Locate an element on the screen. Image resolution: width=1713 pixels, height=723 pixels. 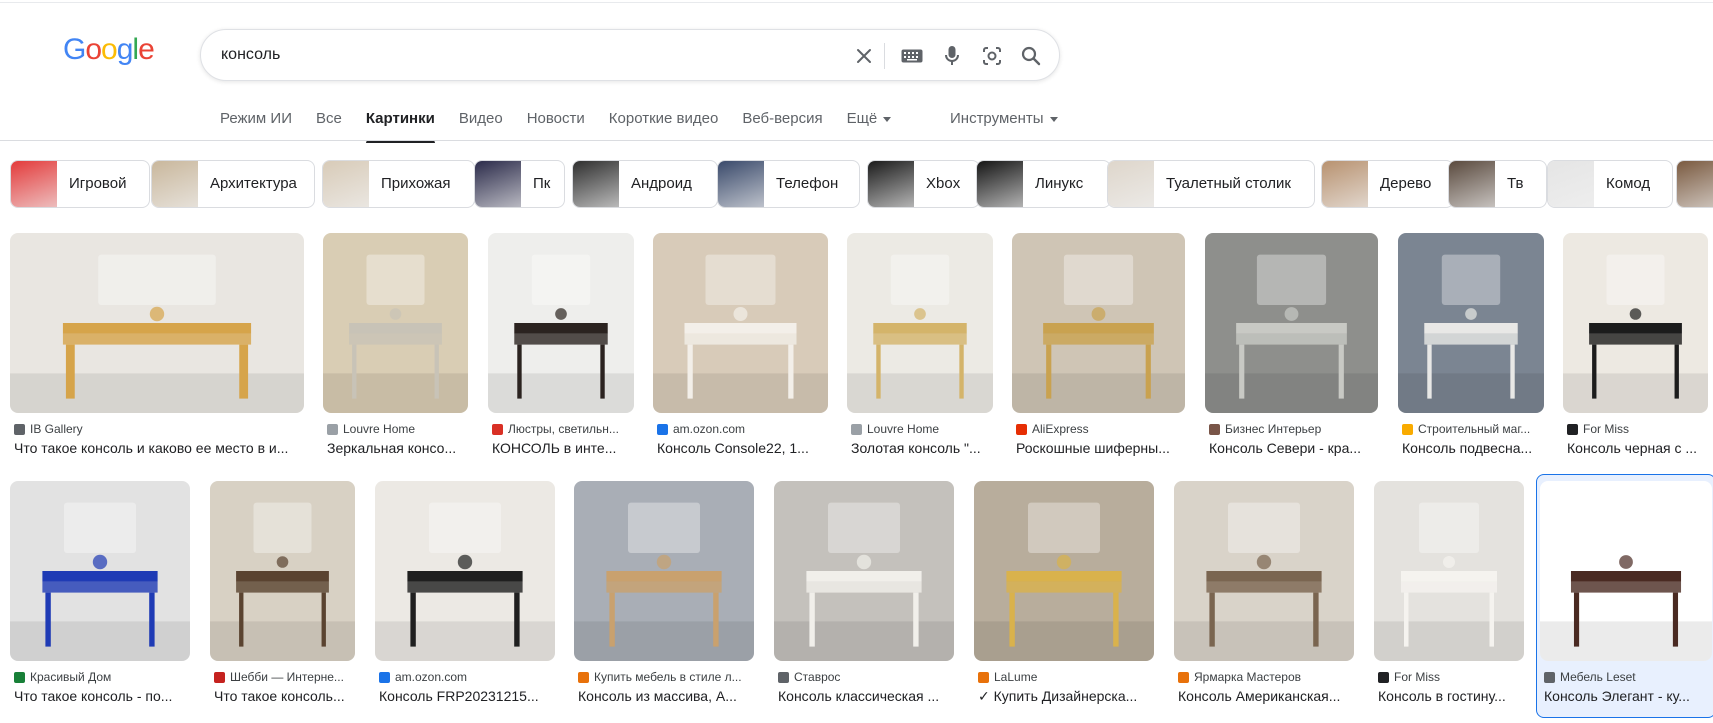
related-chip: Линукс is located at coordinates (1043, 184).